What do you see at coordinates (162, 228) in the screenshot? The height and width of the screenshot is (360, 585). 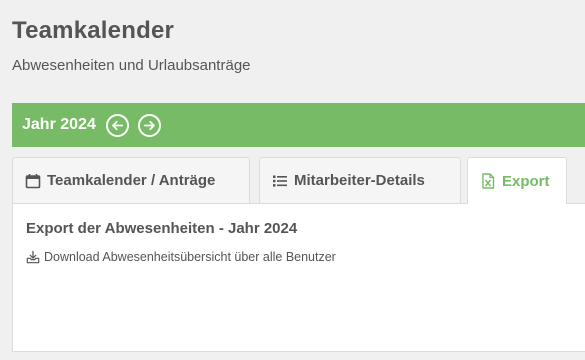 I see `export-panel-title: Export der Abwesenheiten - Jahr 2024` at bounding box center [162, 228].